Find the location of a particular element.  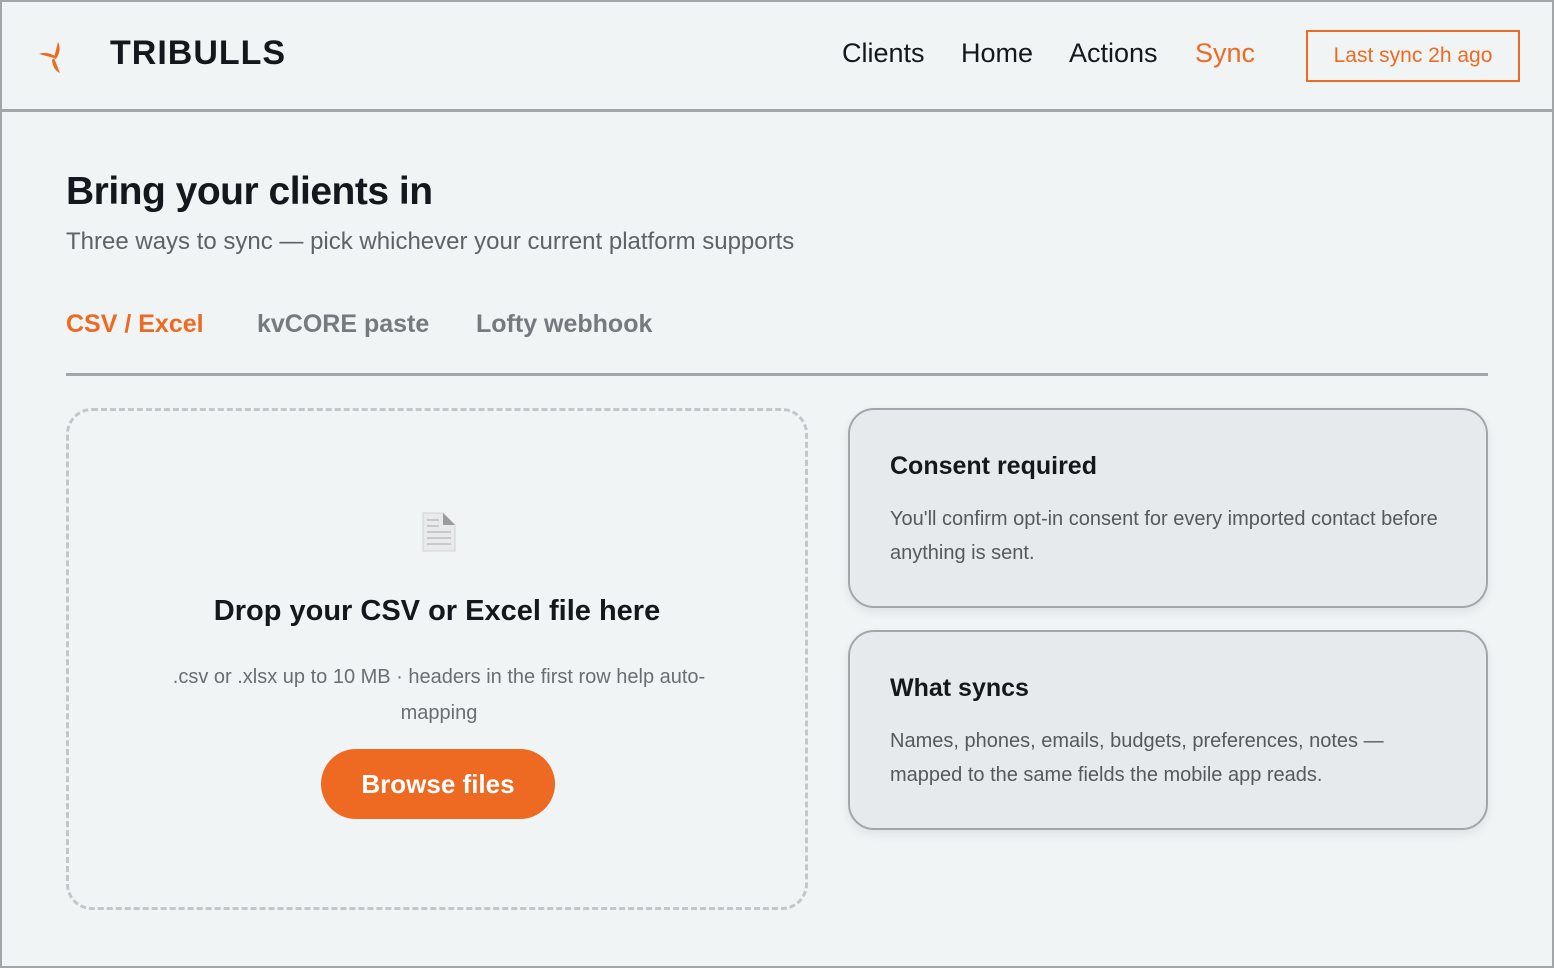

brand-name: TRIBULLS is located at coordinates (198, 53).